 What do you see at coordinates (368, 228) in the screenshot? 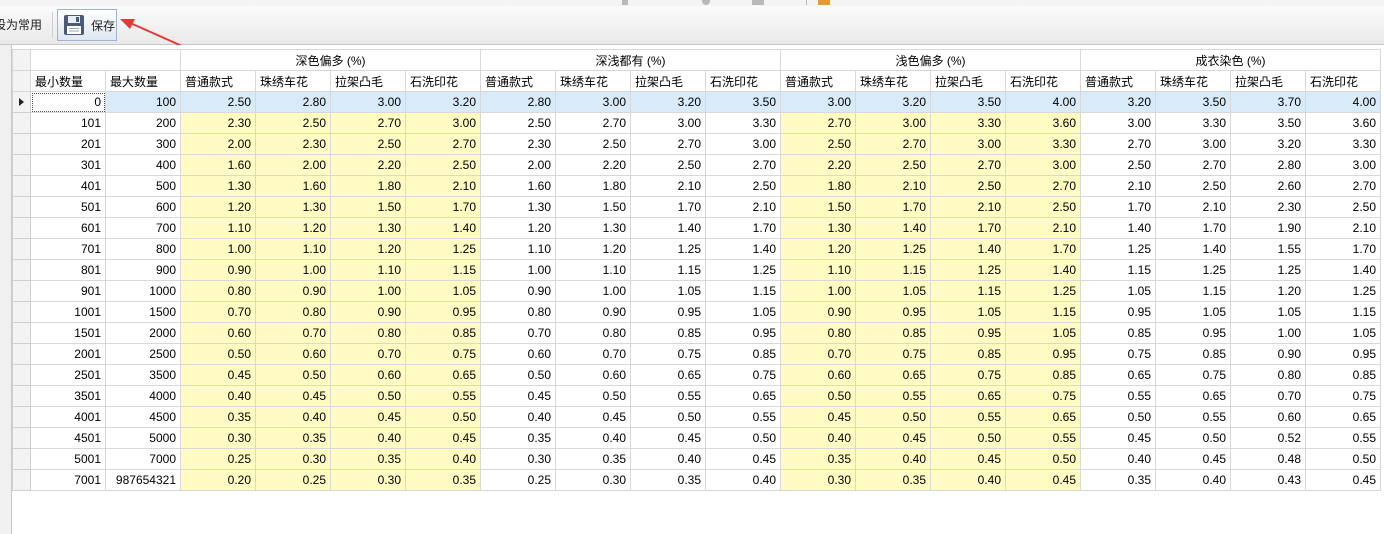
I see `grid-cell: 1.30` at bounding box center [368, 228].